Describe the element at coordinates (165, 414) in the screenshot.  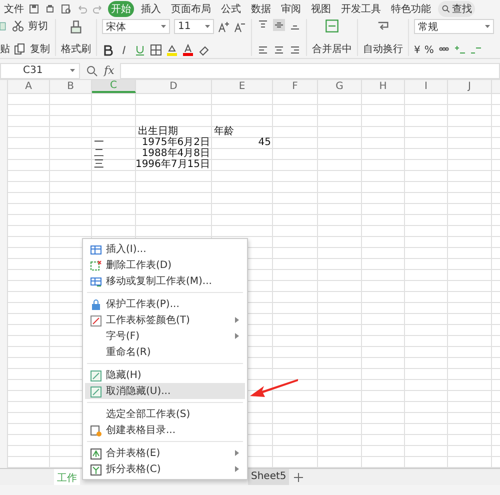
I see `menu-item: 选定全部工作表(S)` at that location.